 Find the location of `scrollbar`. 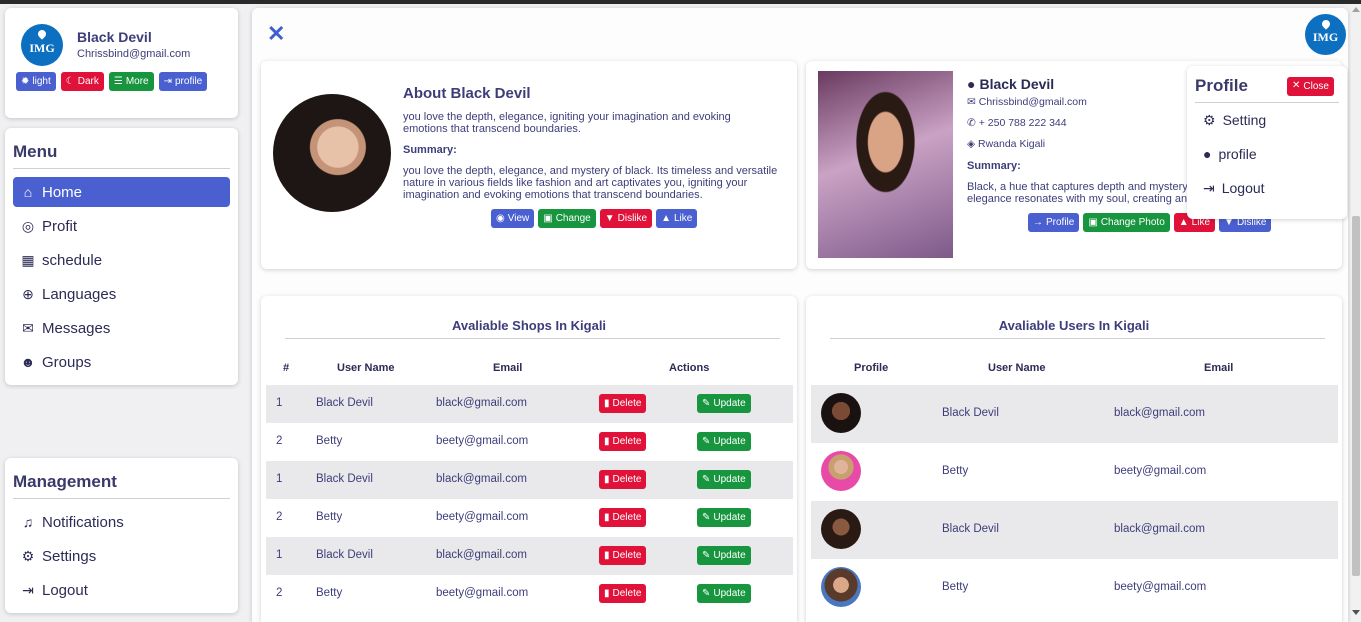

scrollbar is located at coordinates (1356, 313).